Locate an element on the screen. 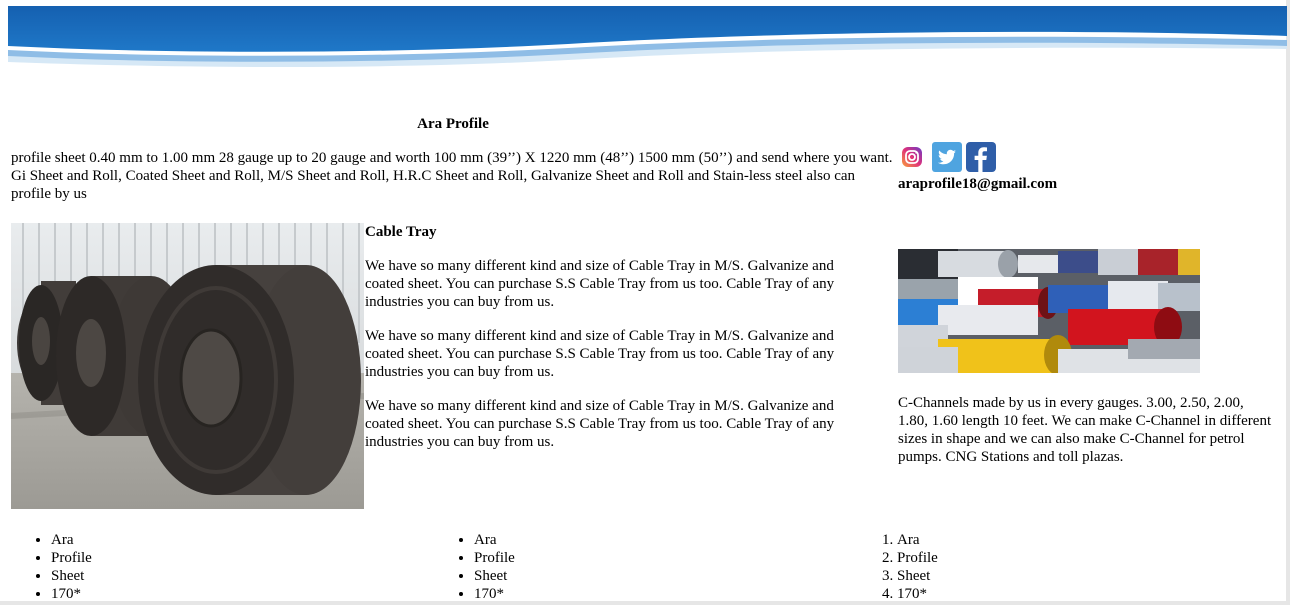 The height and width of the screenshot is (605, 1290). section-heading: Cable Tray is located at coordinates (401, 232).